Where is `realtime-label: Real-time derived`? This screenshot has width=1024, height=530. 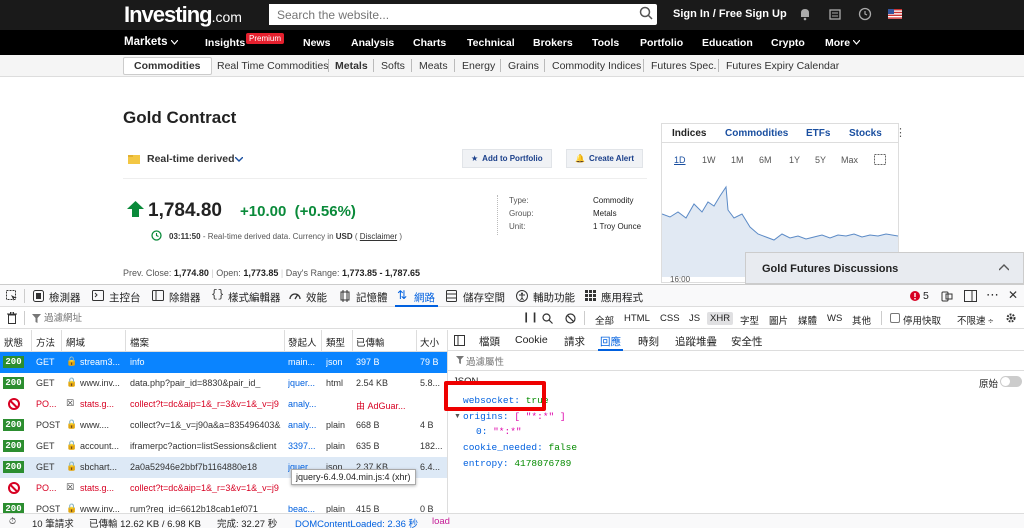 realtime-label: Real-time derived is located at coordinates (191, 159).